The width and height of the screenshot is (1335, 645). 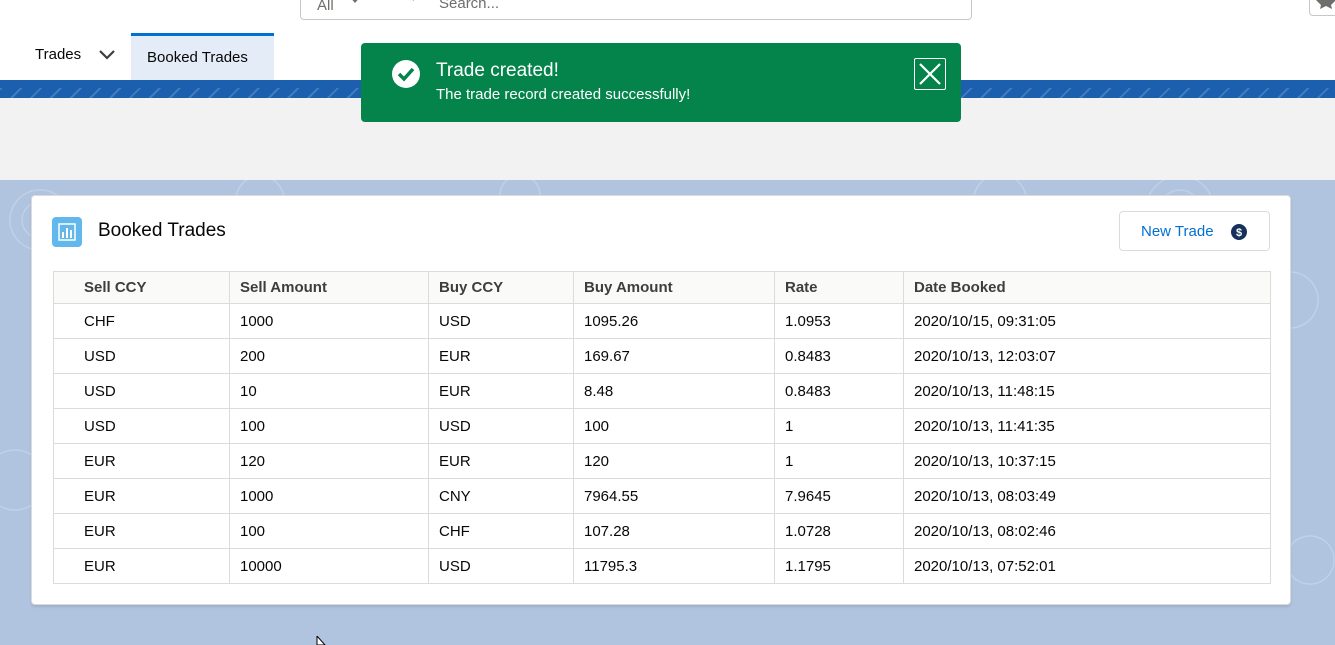 What do you see at coordinates (674, 391) in the screenshot?
I see `cell-buy-amount: 8.48` at bounding box center [674, 391].